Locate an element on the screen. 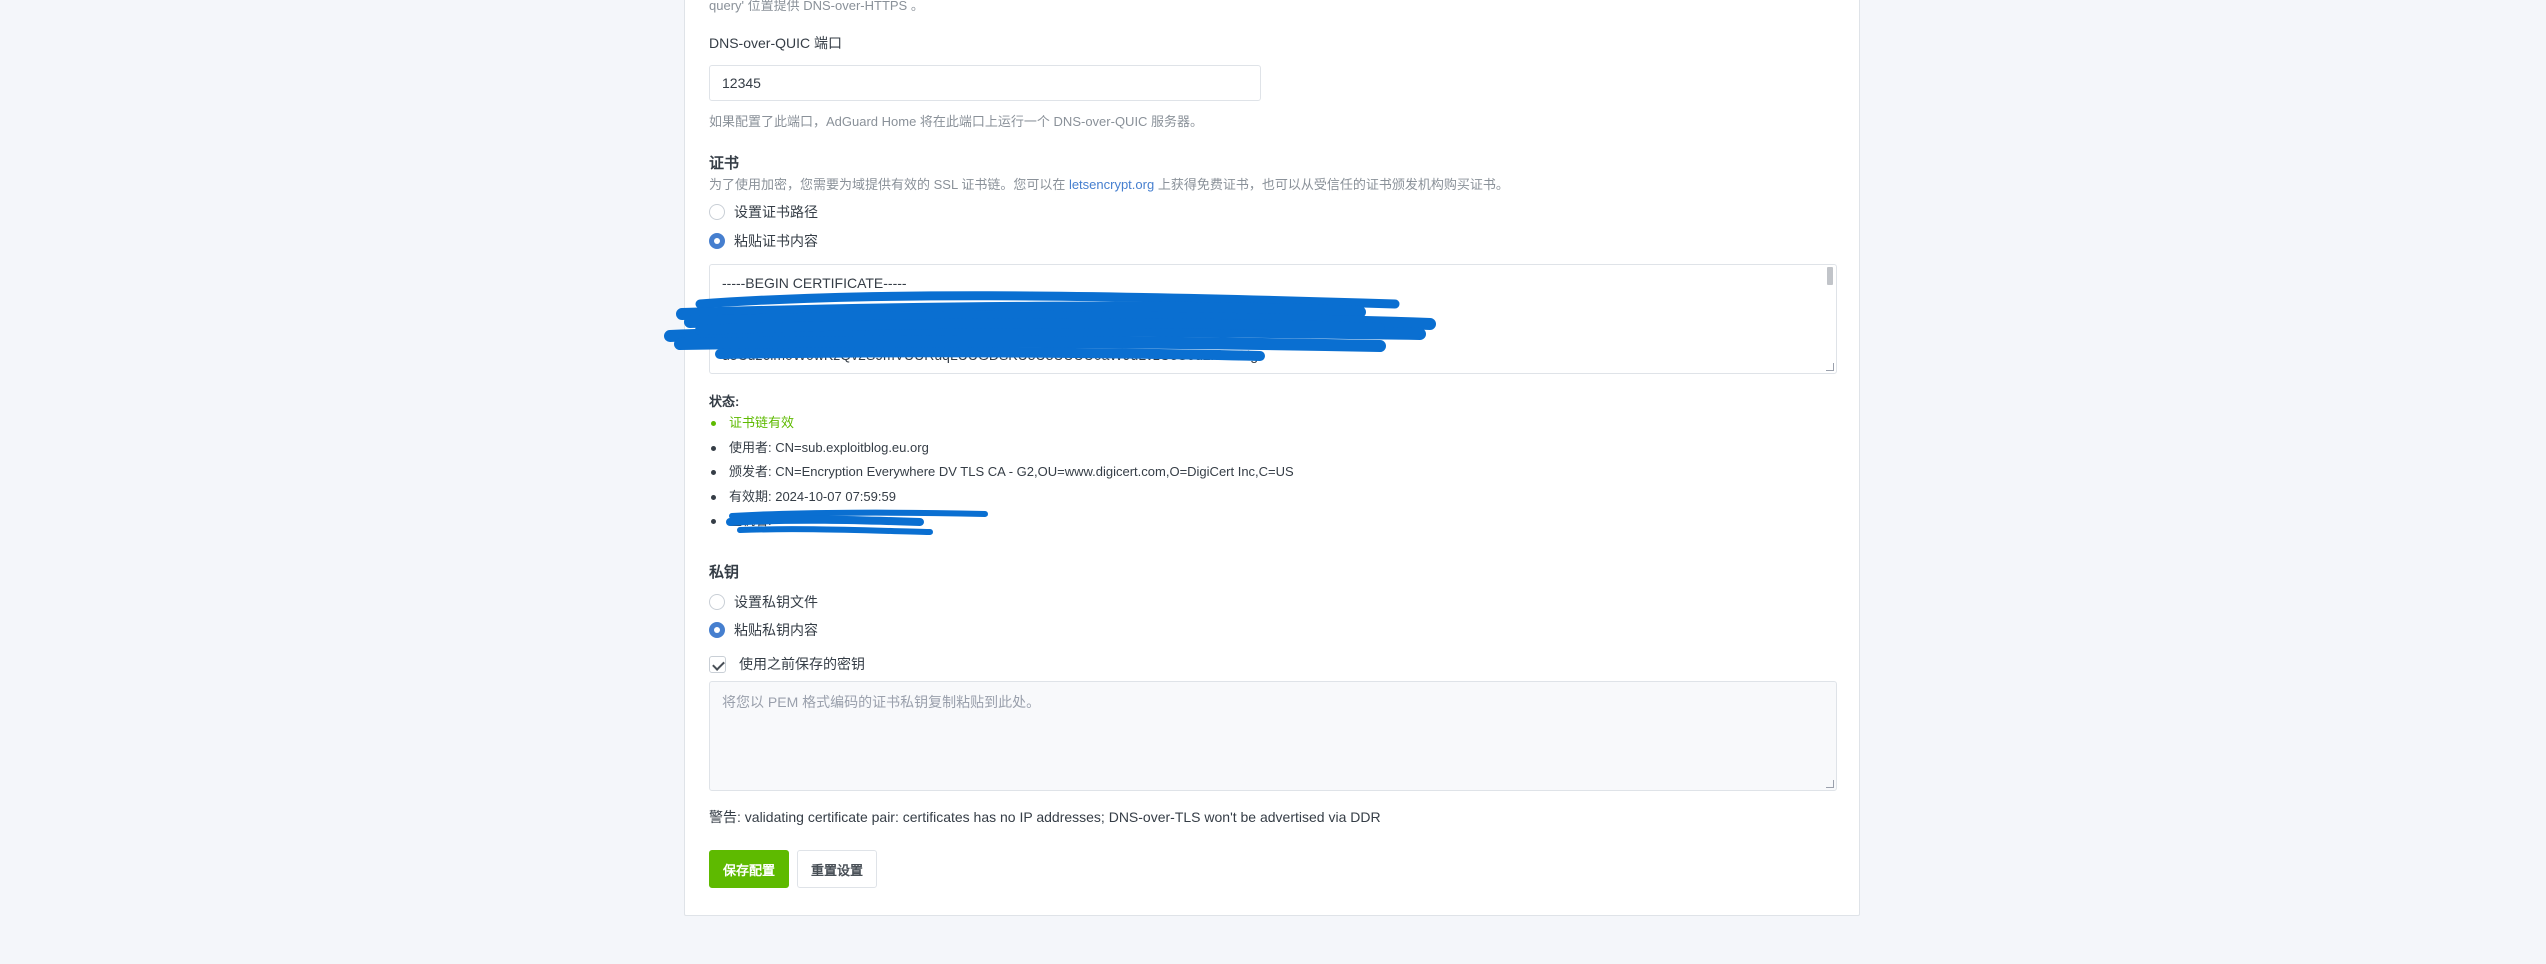 Image resolution: width=2546 pixels, height=964 pixels. certificate-path-label: 设置证书路径 is located at coordinates (776, 212).